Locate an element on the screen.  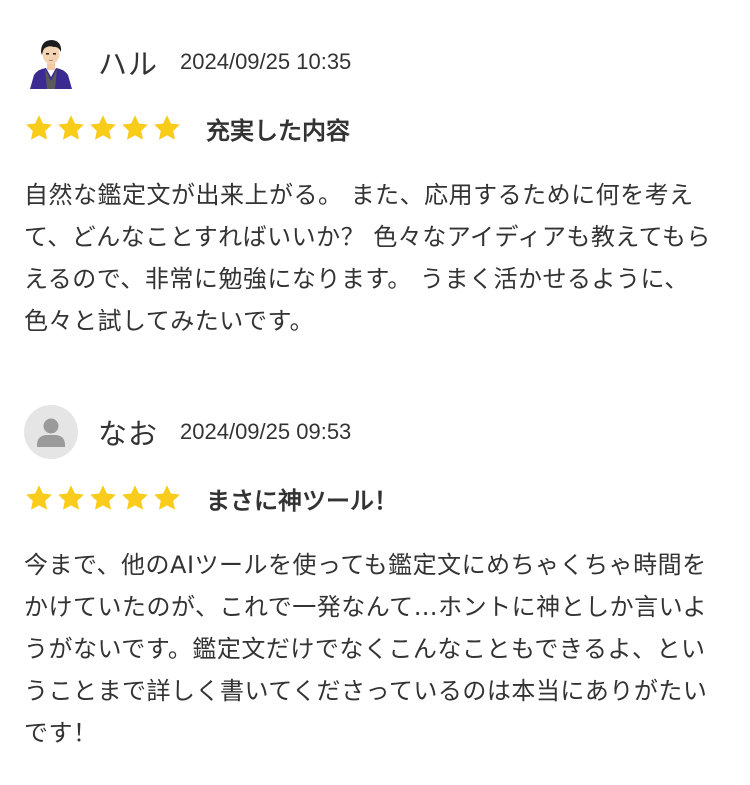
username: なお is located at coordinates (128, 434).